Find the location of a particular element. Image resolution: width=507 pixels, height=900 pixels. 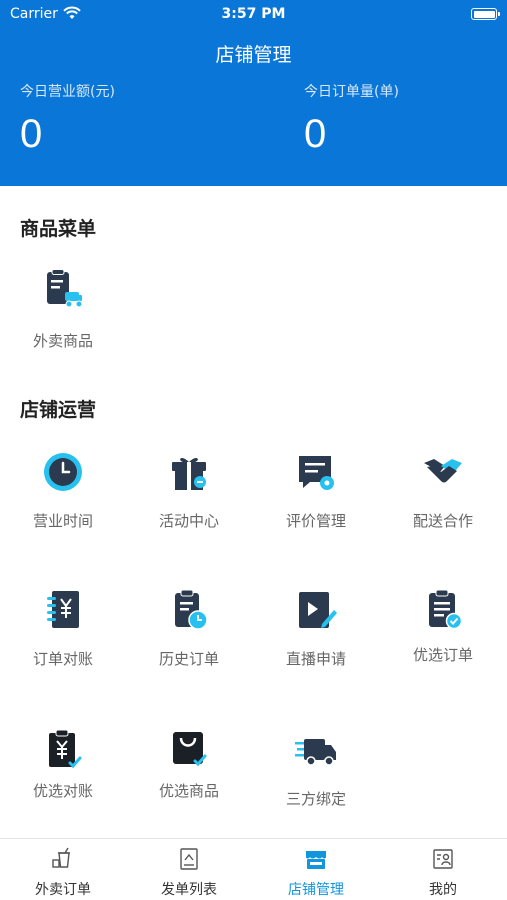

handshake-icon is located at coordinates (443, 471).